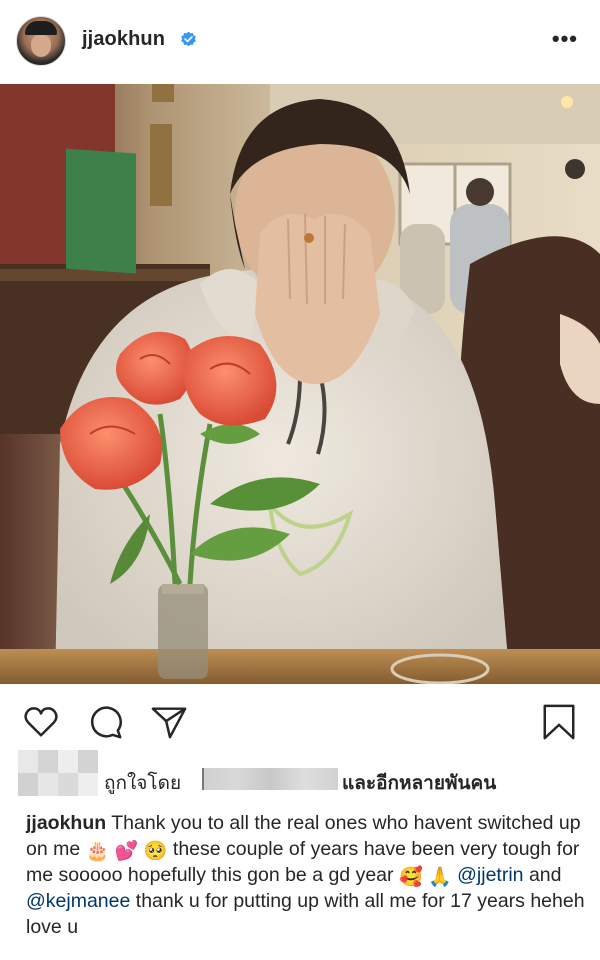 The width and height of the screenshot is (600, 960). I want to click on mention-jjetrin: @jjetrin, so click(490, 875).